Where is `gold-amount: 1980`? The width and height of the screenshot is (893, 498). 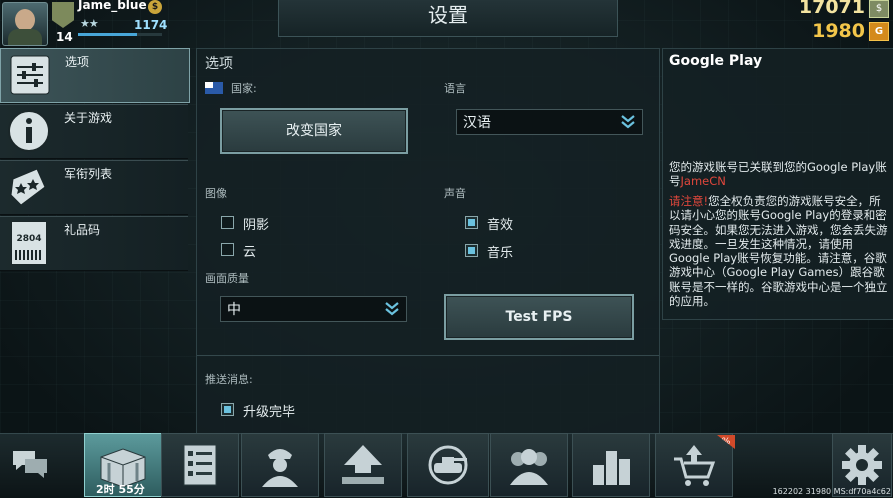
gold-amount: 1980 is located at coordinates (838, 31).